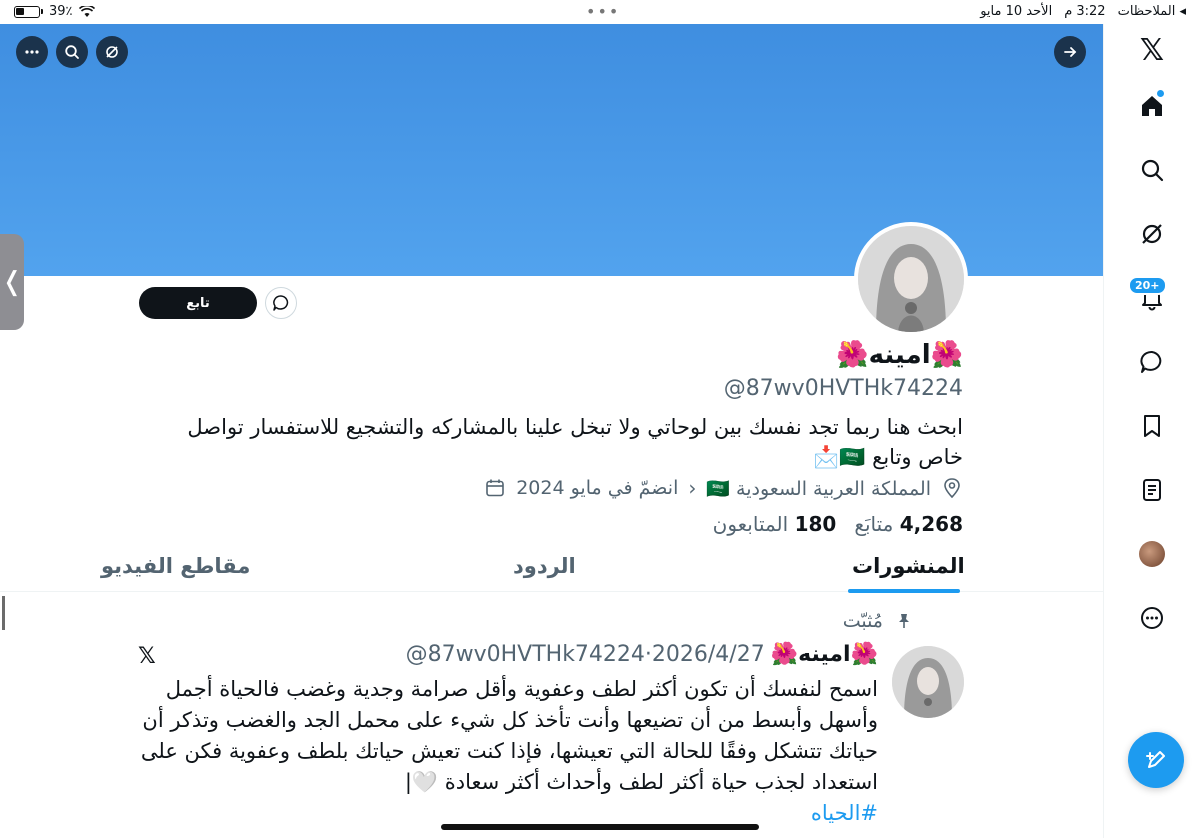 This screenshot has width=1200, height=838. I want to click on post-header: 🌺امينه🌺 @87wv0HVTHk74224·2026/4/27, so click(642, 654).